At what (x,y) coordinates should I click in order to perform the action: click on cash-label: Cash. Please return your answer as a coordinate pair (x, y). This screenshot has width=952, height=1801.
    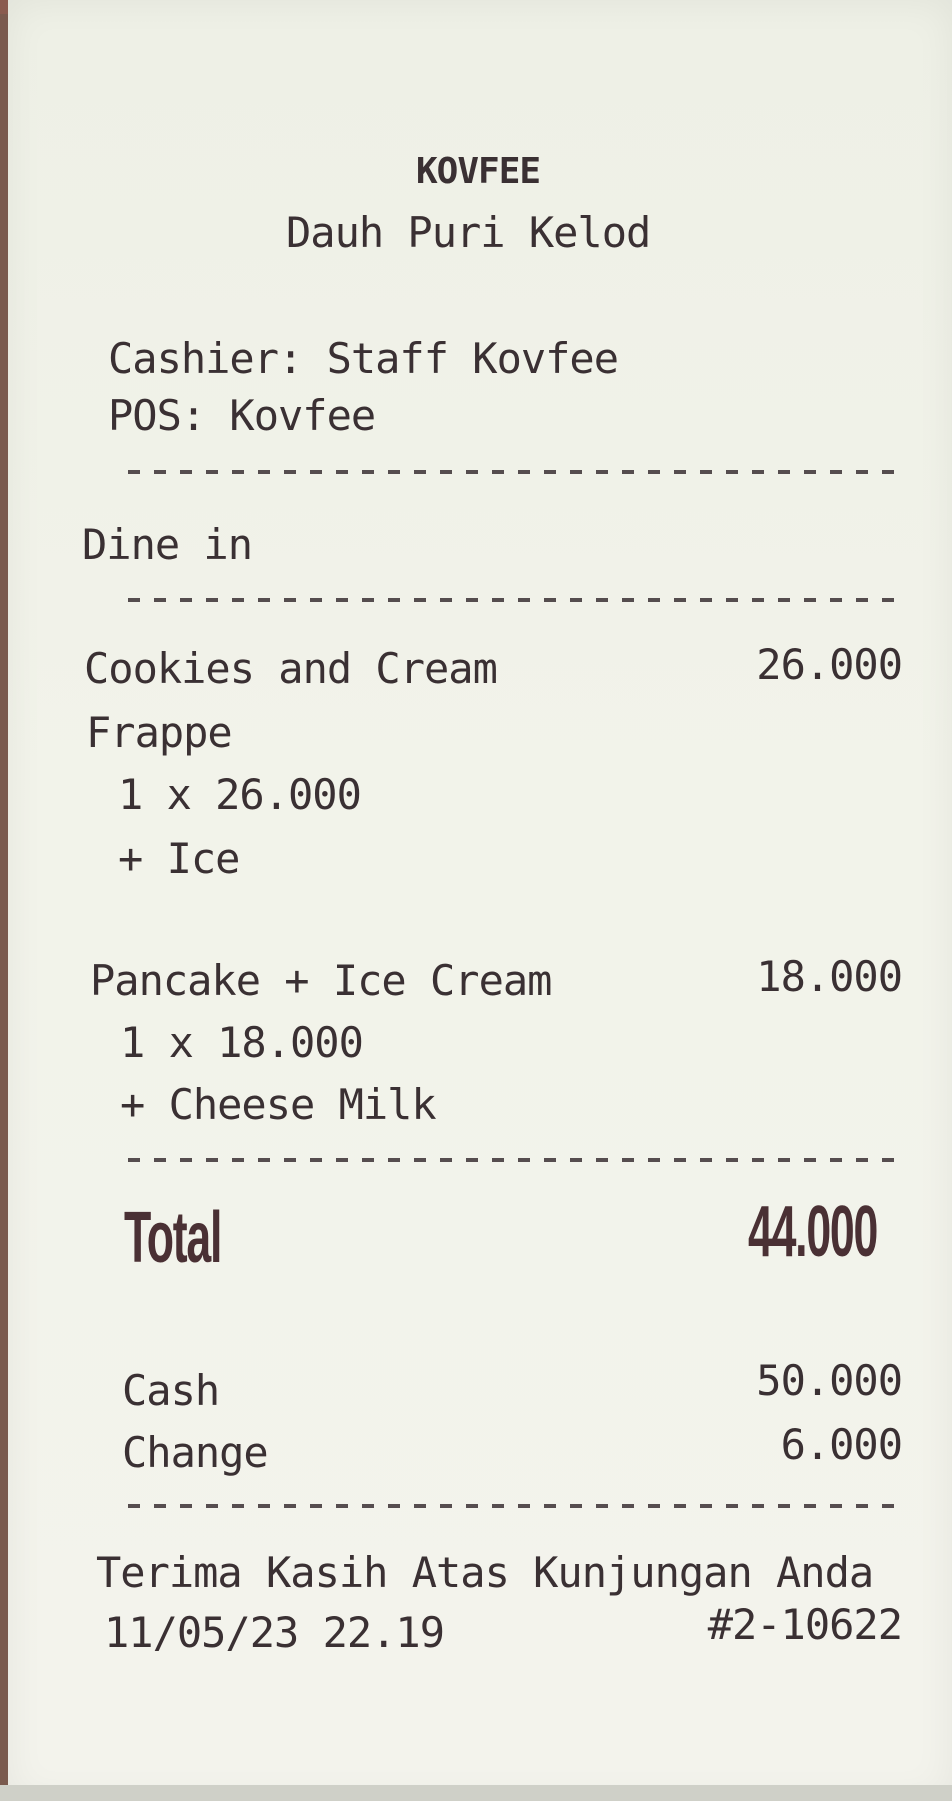
    Looking at the image, I should click on (171, 1390).